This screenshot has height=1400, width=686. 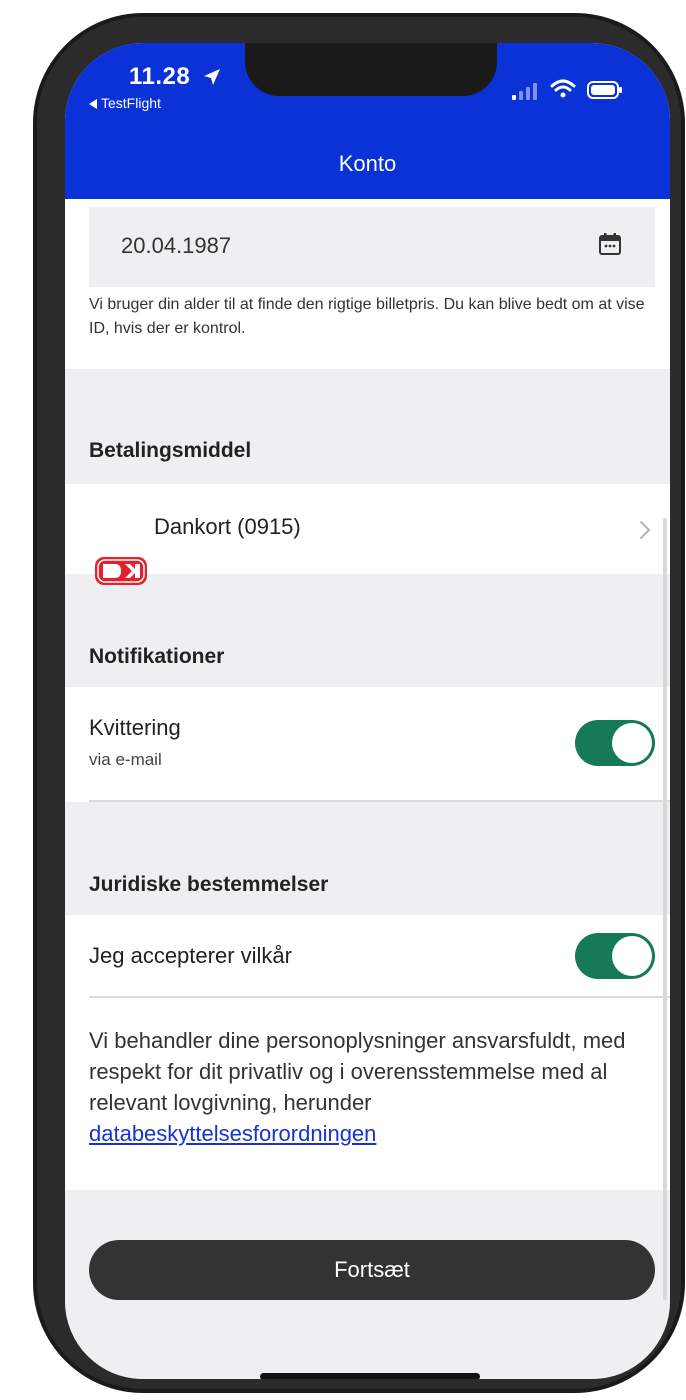 I want to click on scrollbar, so click(x=665, y=909).